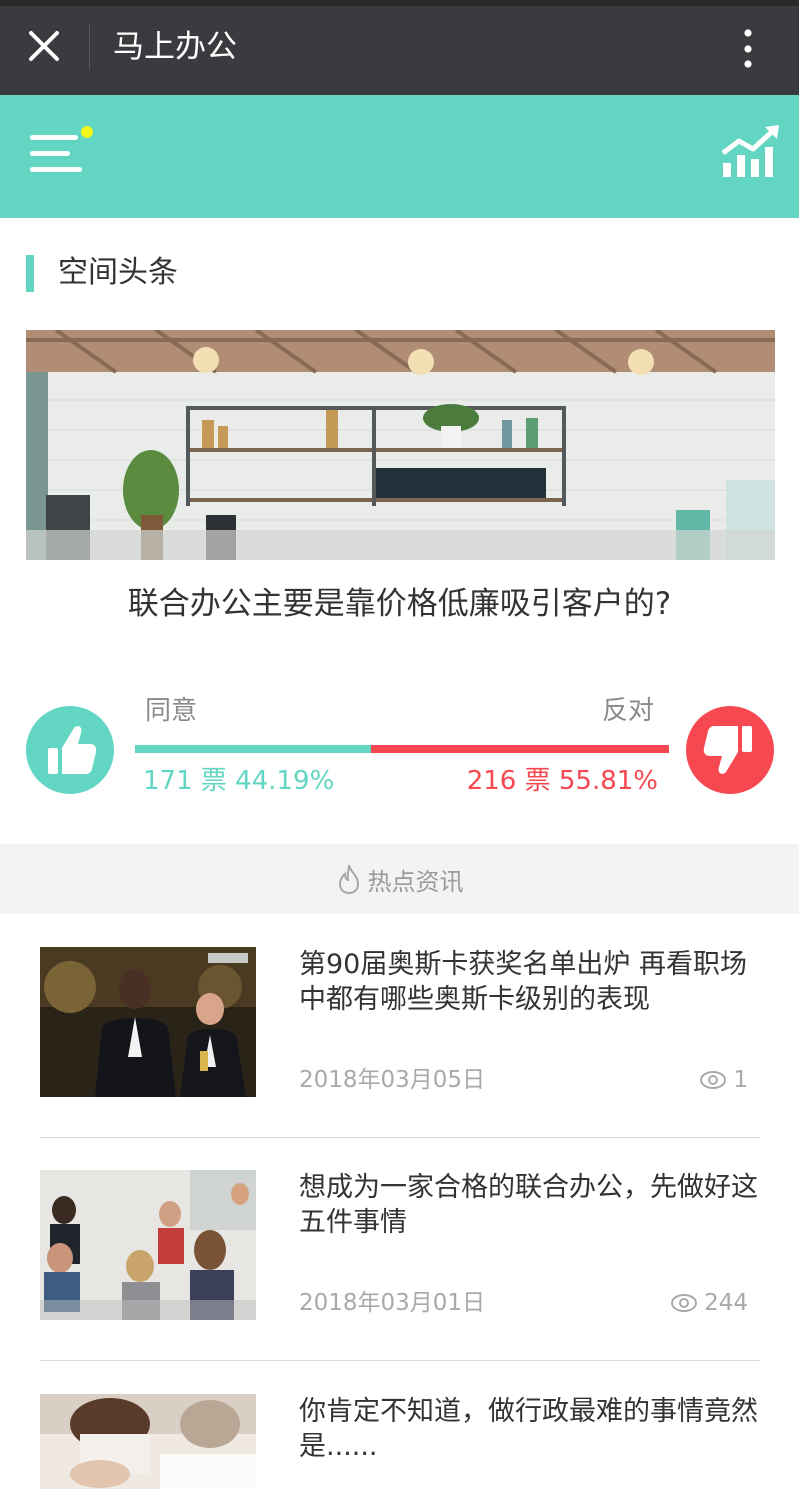 The height and width of the screenshot is (1489, 799). I want to click on topbar-divider, so click(89, 47).